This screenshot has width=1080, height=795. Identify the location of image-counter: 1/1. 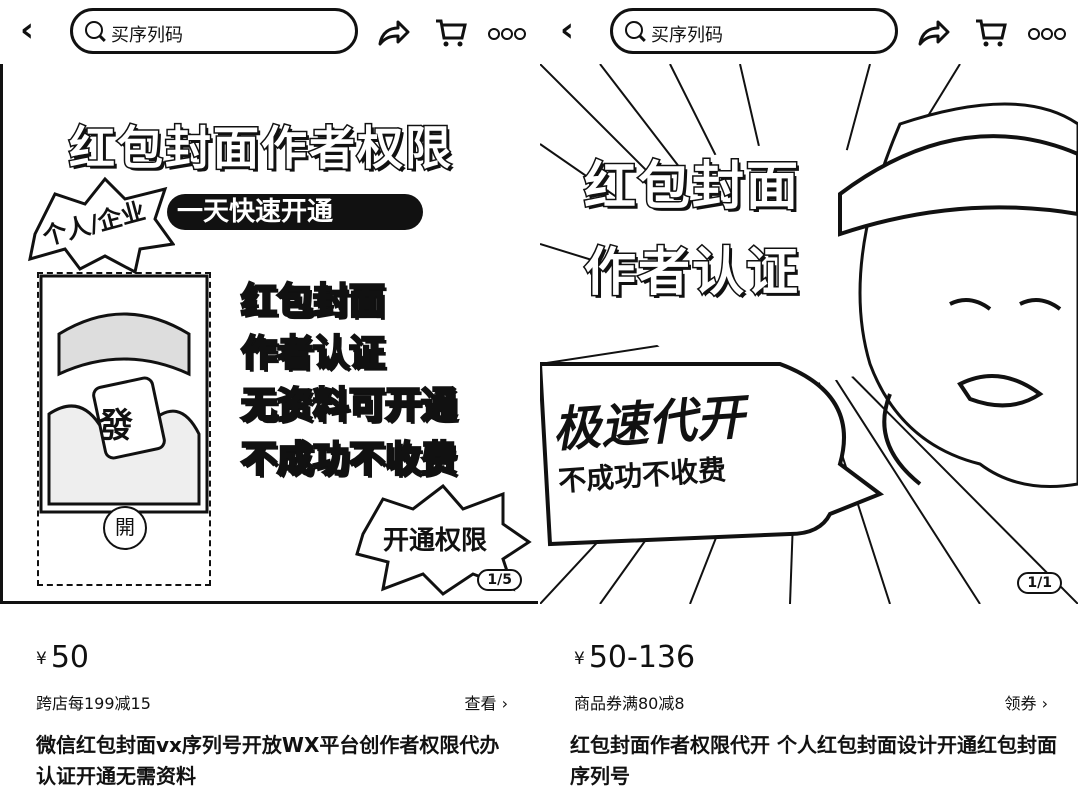
(1039, 583).